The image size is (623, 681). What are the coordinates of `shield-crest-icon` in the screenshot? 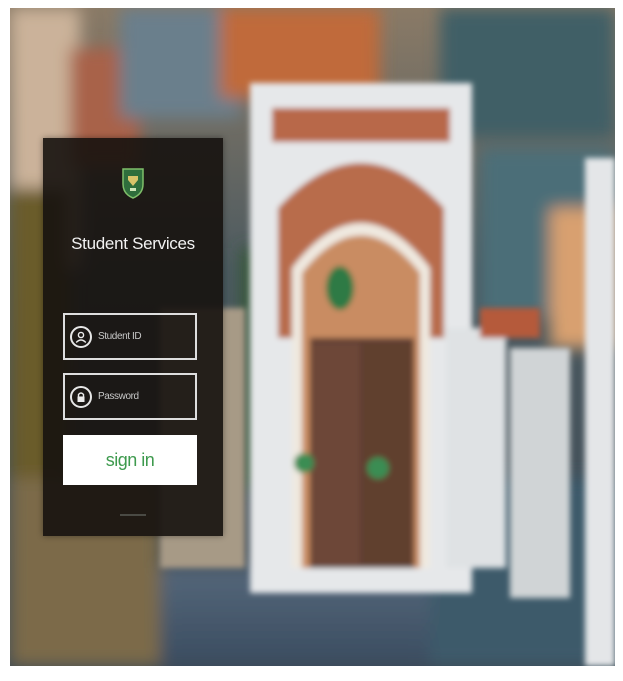 It's located at (133, 183).